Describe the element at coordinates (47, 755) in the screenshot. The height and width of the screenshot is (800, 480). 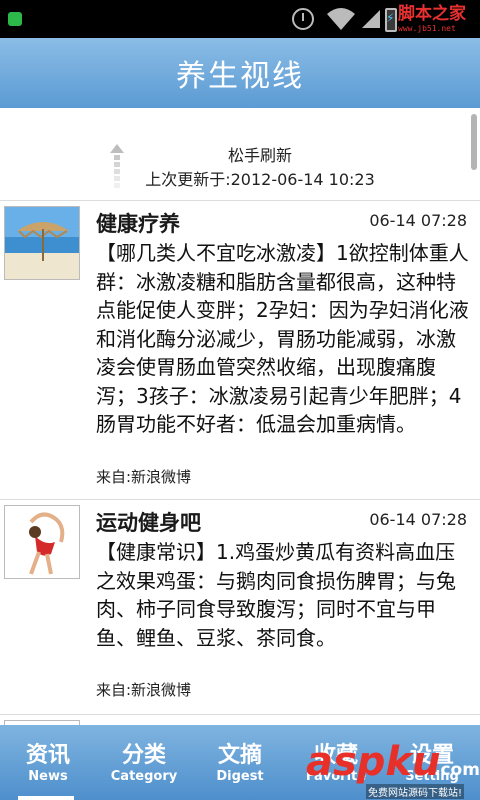
I see `tab-label: 资讯` at that location.